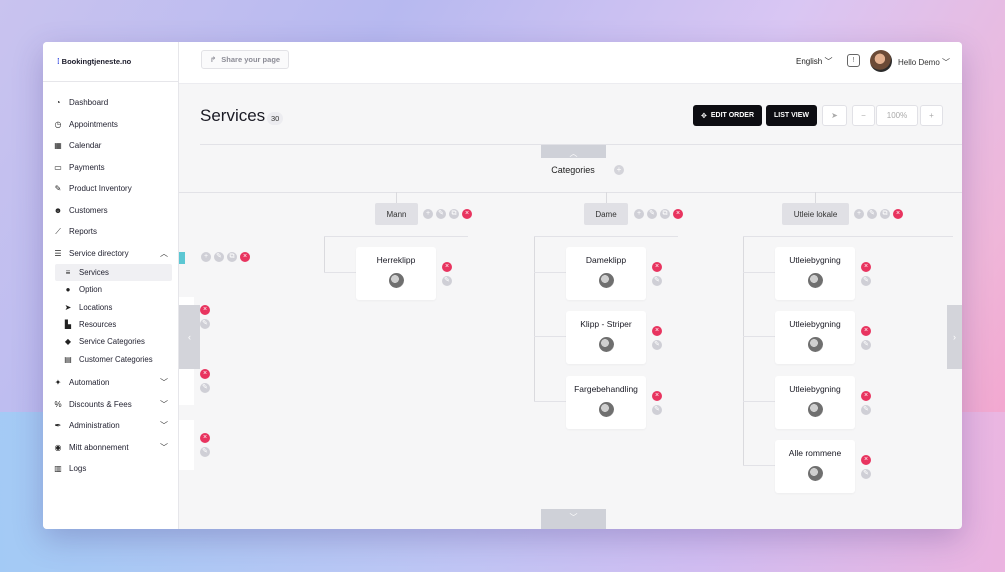  Describe the element at coordinates (396, 273) in the screenshot. I see `service-card: Herreklipp` at that location.